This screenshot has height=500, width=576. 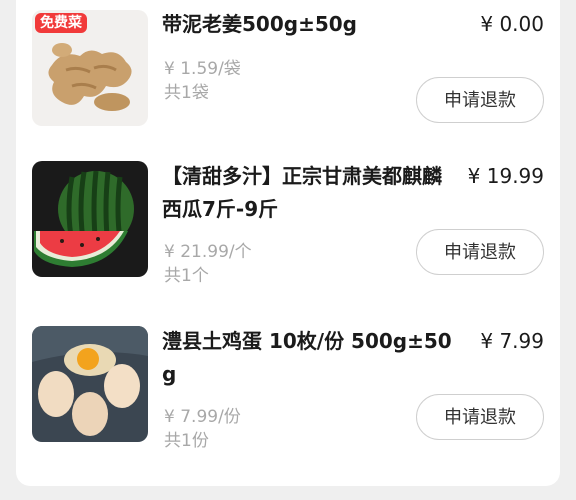 I want to click on product-title: 澧县土鸡蛋 10枚/份 500g±50g, so click(x=307, y=358).